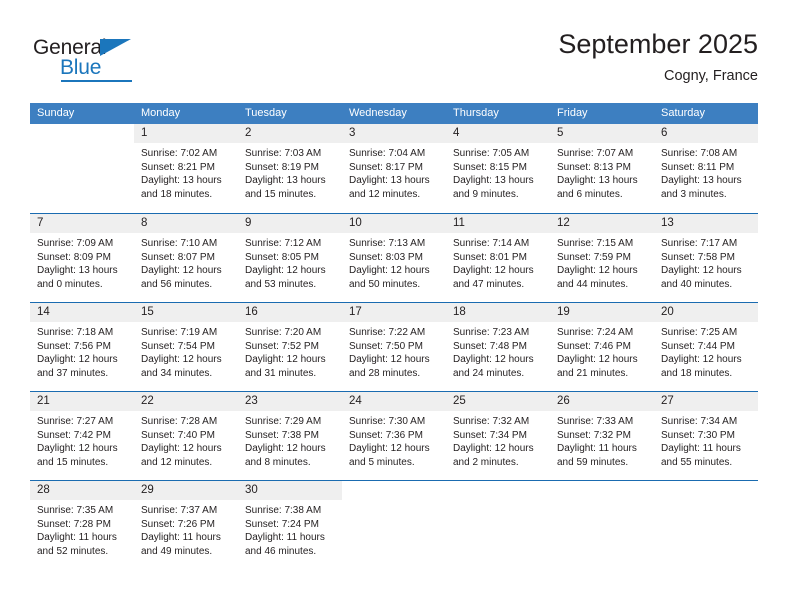  What do you see at coordinates (387, 332) in the screenshot?
I see `day-sunrise-text: Sunrise: 7:22 AM` at bounding box center [387, 332].